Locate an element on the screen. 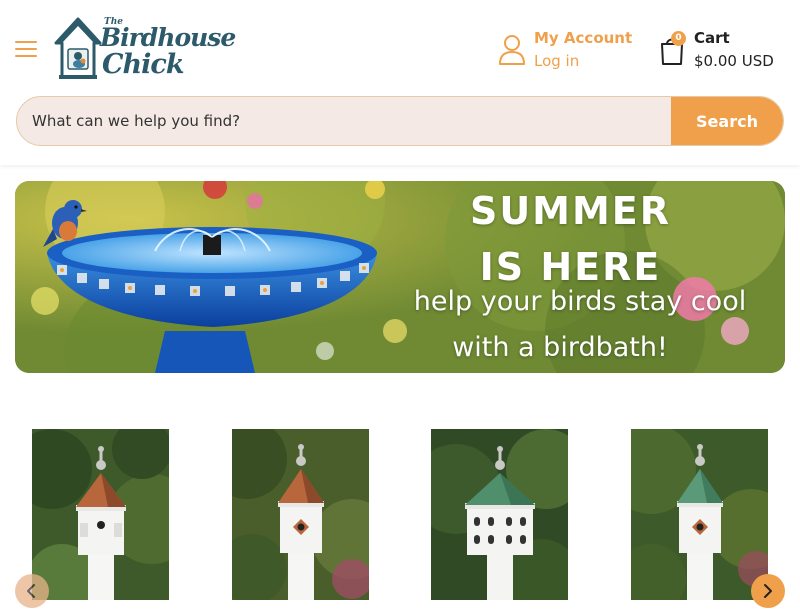  account-title: My Account is located at coordinates (583, 38).